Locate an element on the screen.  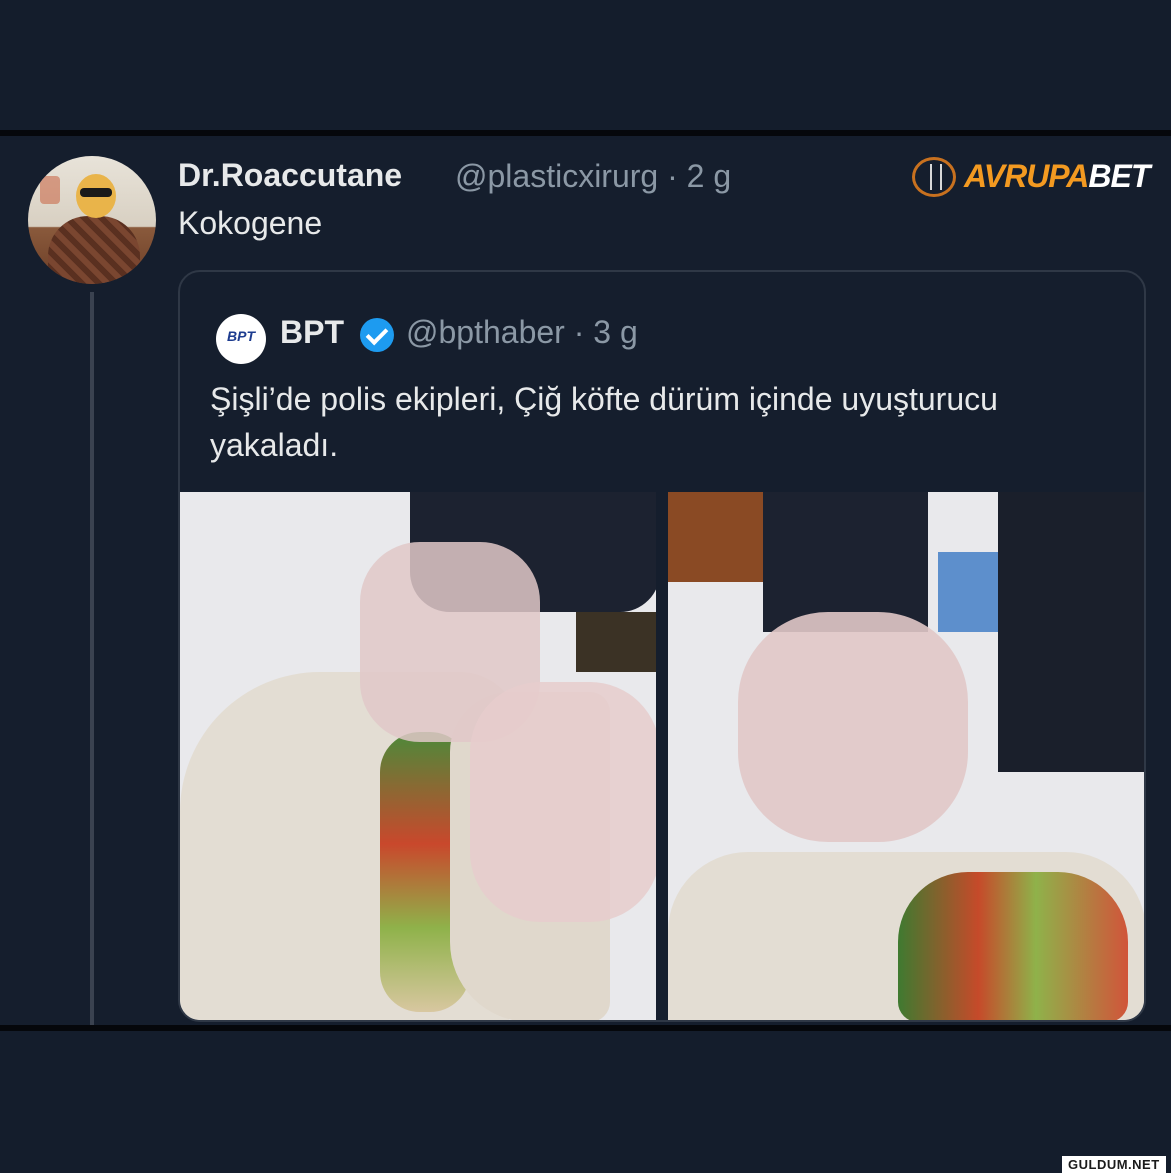
thread-line is located at coordinates (92, 658).